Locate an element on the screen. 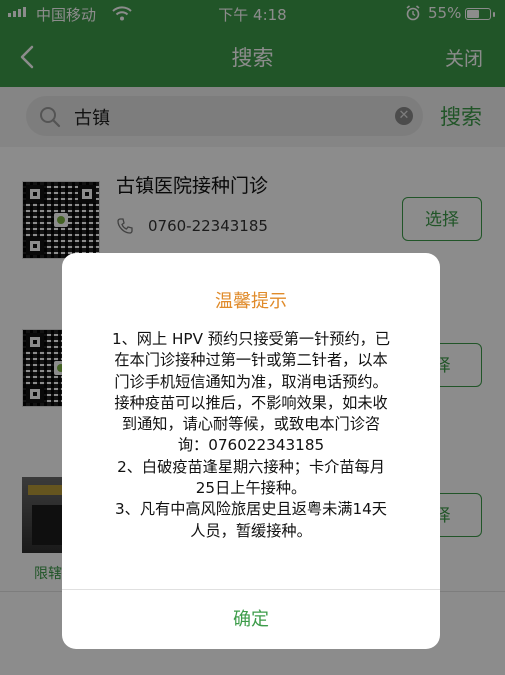  dialog-line: 25日上午接种。 is located at coordinates (251, 488).